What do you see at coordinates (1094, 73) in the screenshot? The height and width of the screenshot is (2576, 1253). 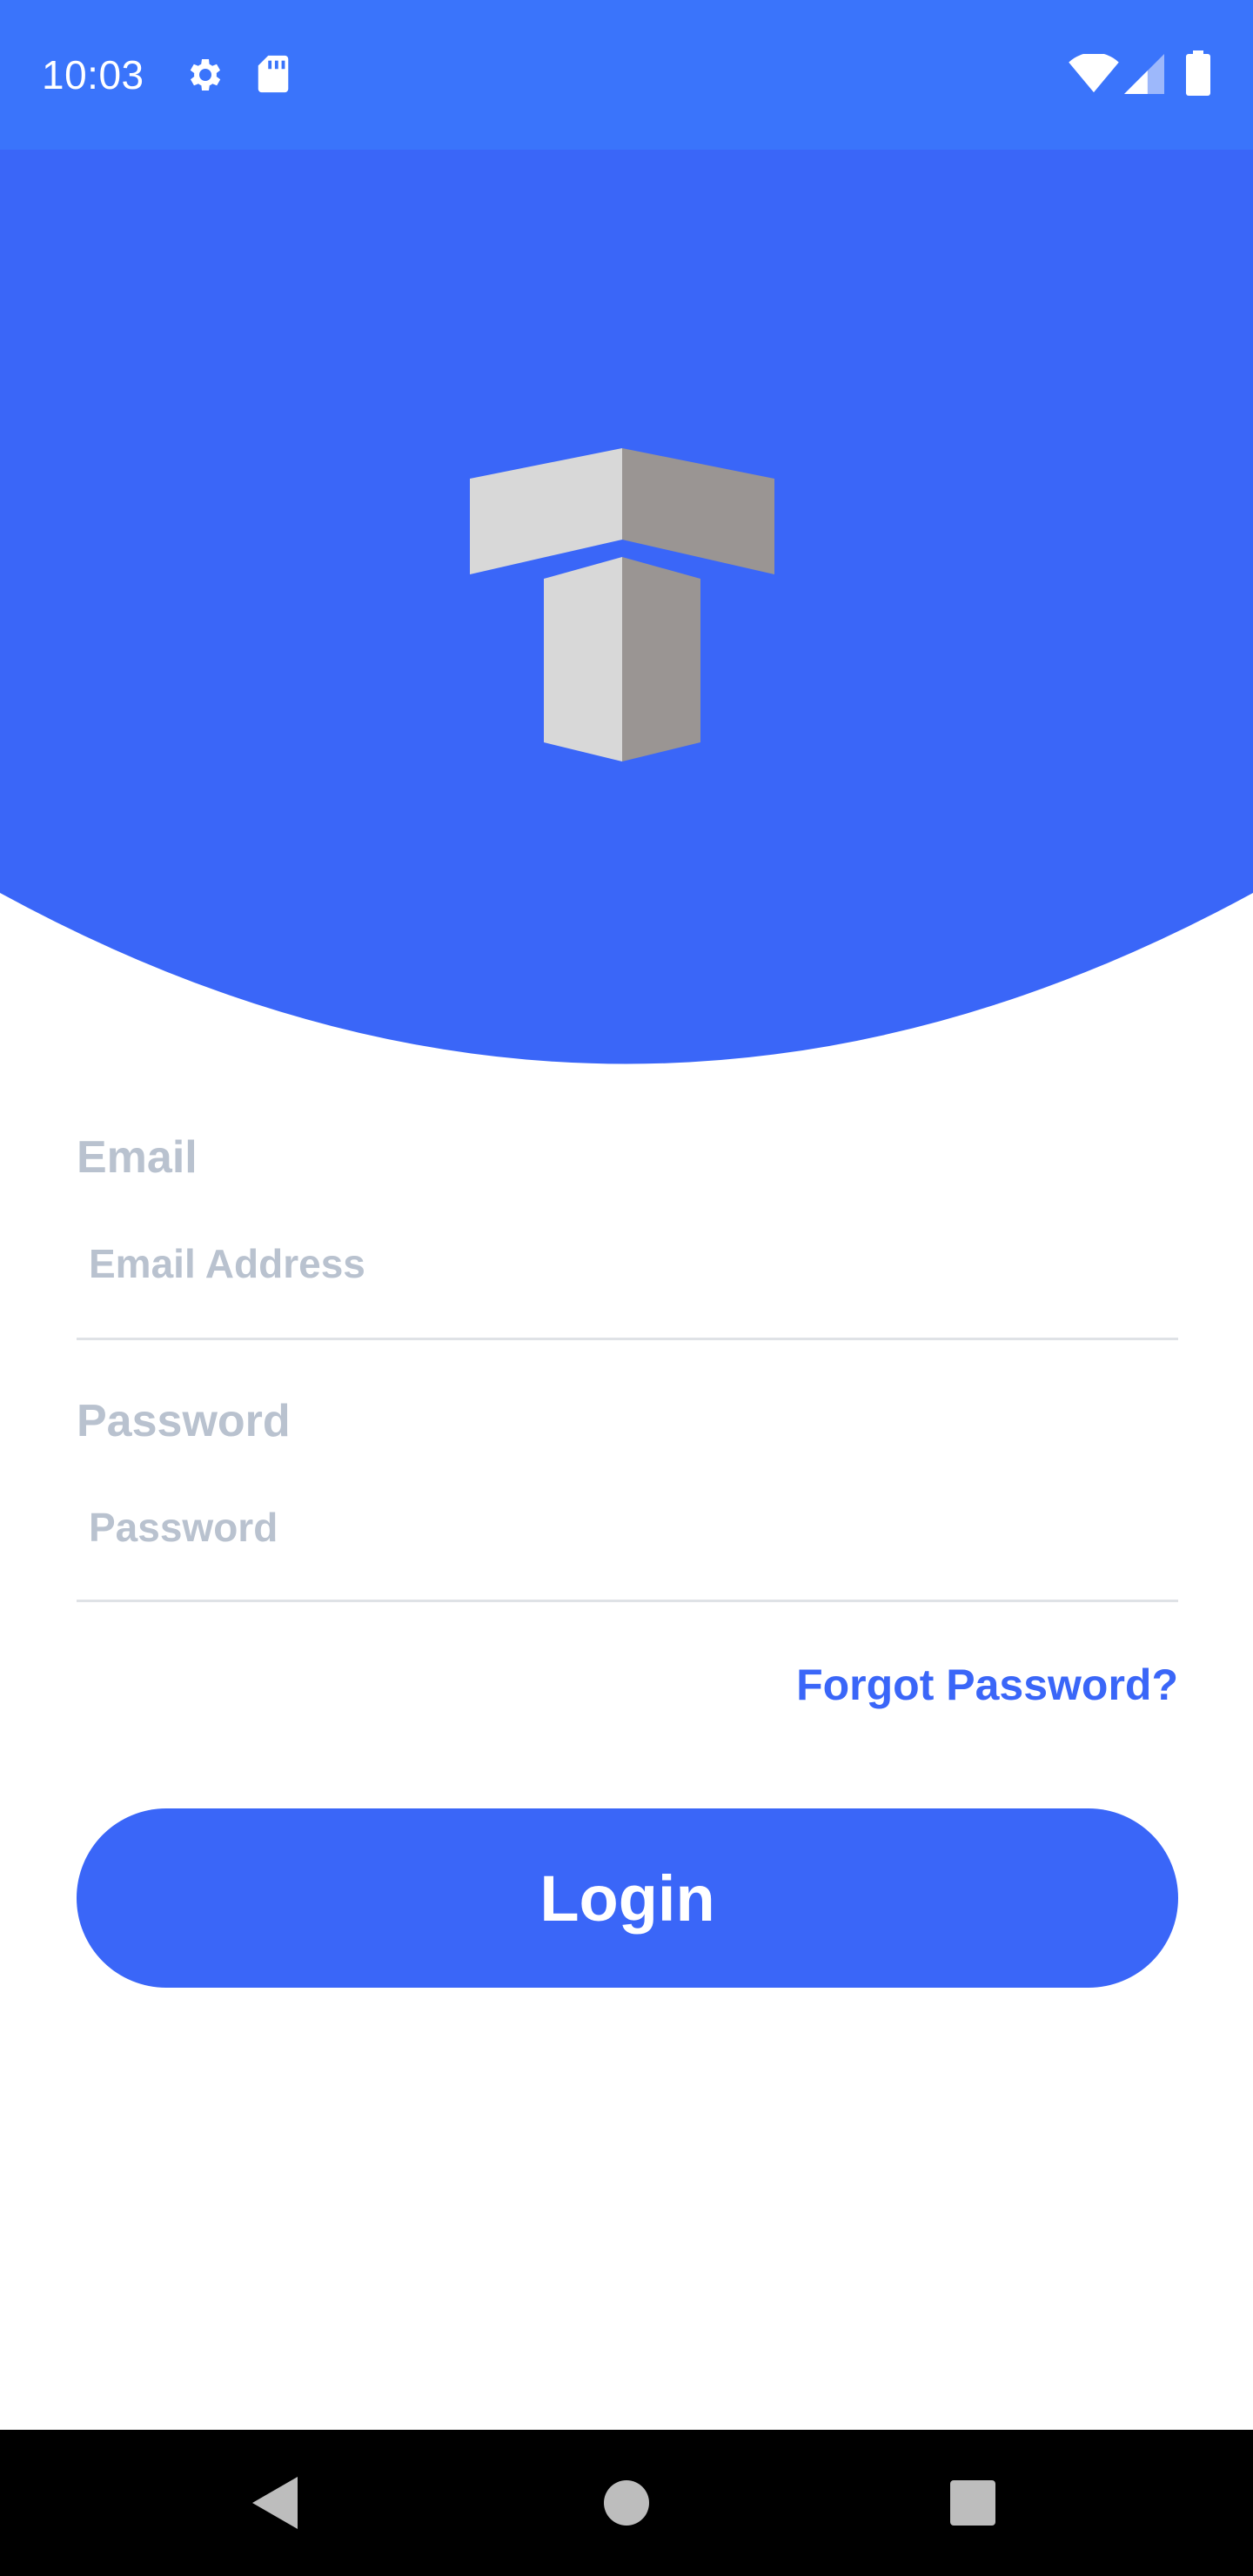 I see `wifi-icon` at bounding box center [1094, 73].